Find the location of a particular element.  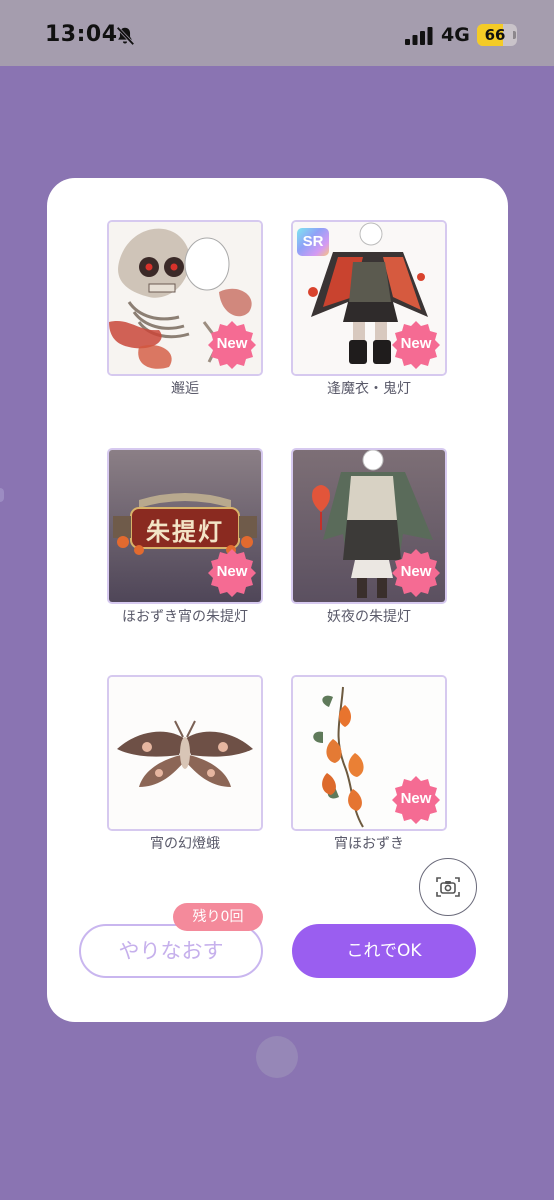

item-card: New 邂逅 is located at coordinates (185, 310).